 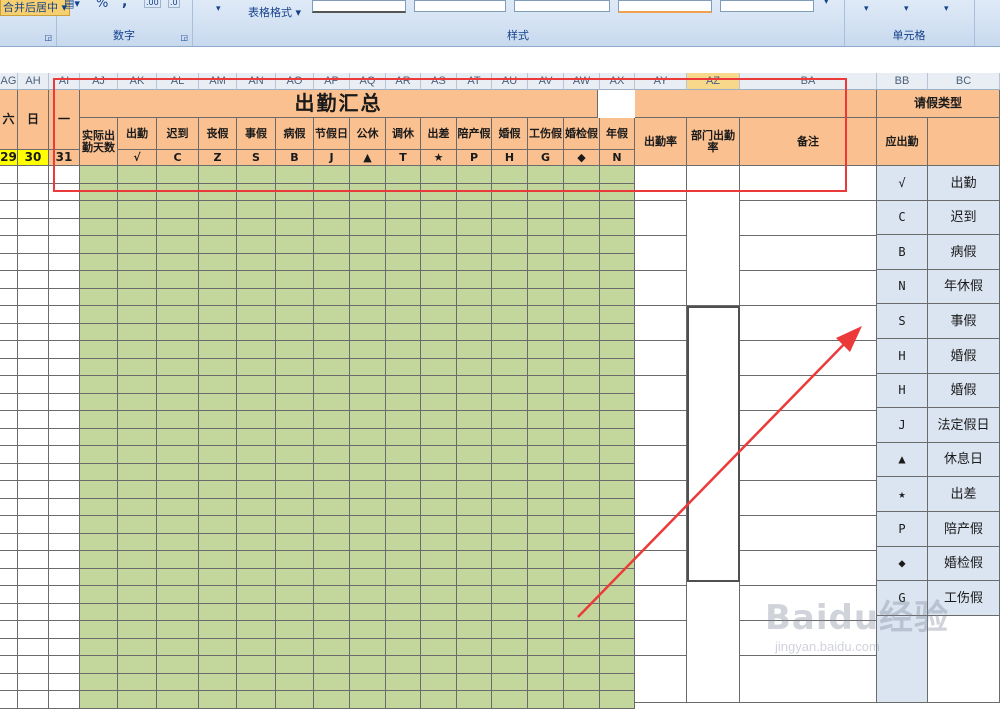 What do you see at coordinates (946, 9) in the screenshot?
I see `format-cells-dropdown: ▾` at bounding box center [946, 9].